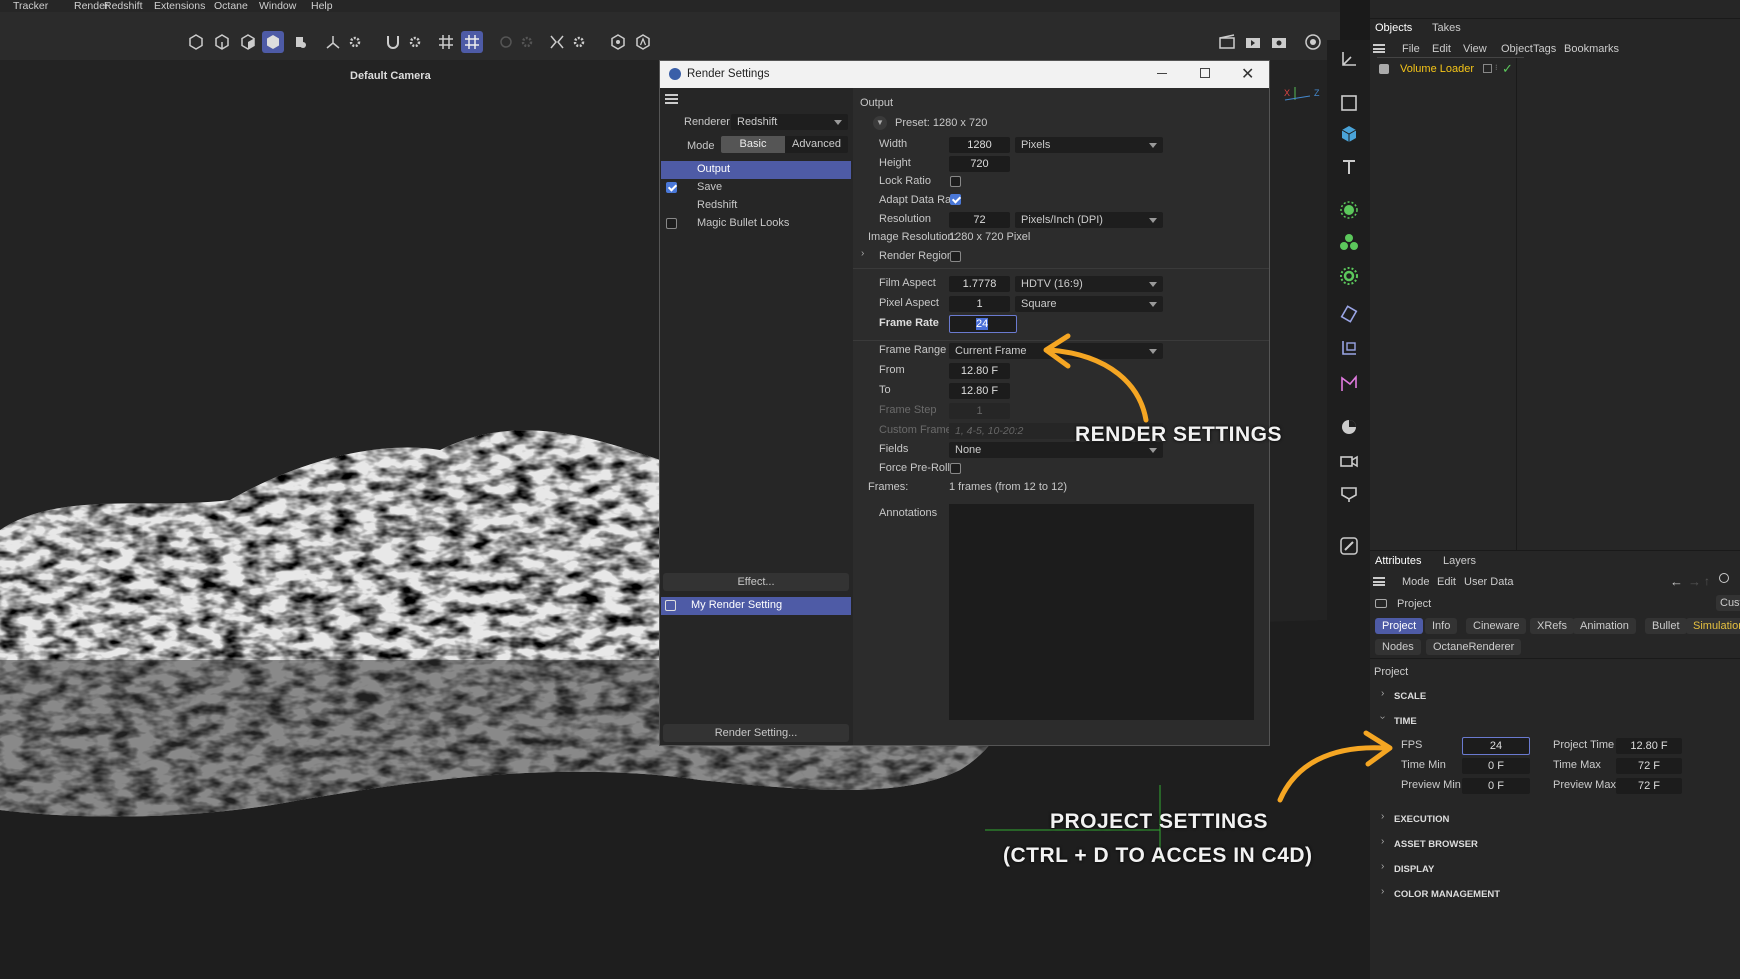 The height and width of the screenshot is (979, 1740). Describe the element at coordinates (1227, 42) in the screenshot. I see `clapper-icon` at that location.